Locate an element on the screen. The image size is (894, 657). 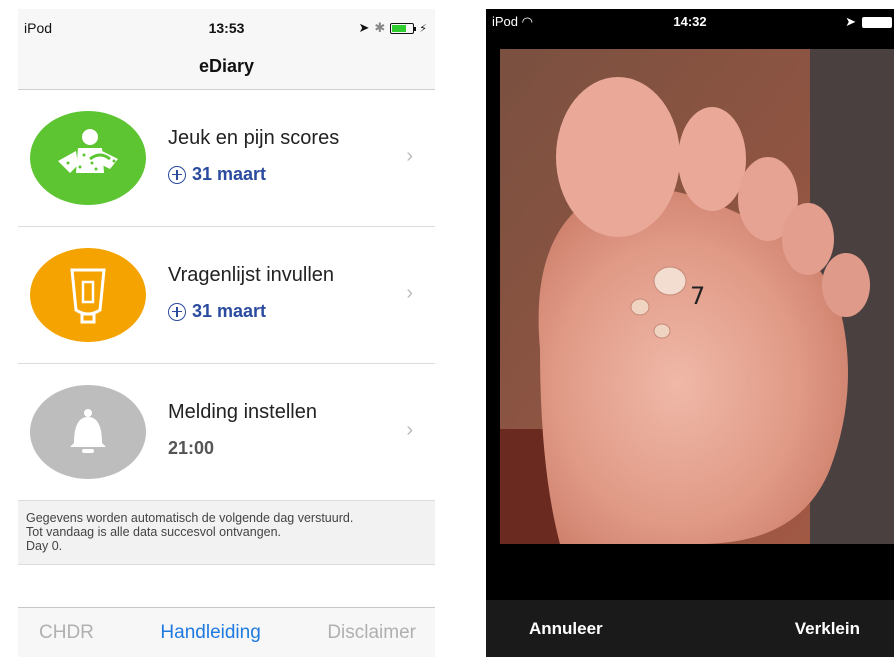
status-bar: iPod ◠ 14:32 ➤ is located at coordinates (690, 23).